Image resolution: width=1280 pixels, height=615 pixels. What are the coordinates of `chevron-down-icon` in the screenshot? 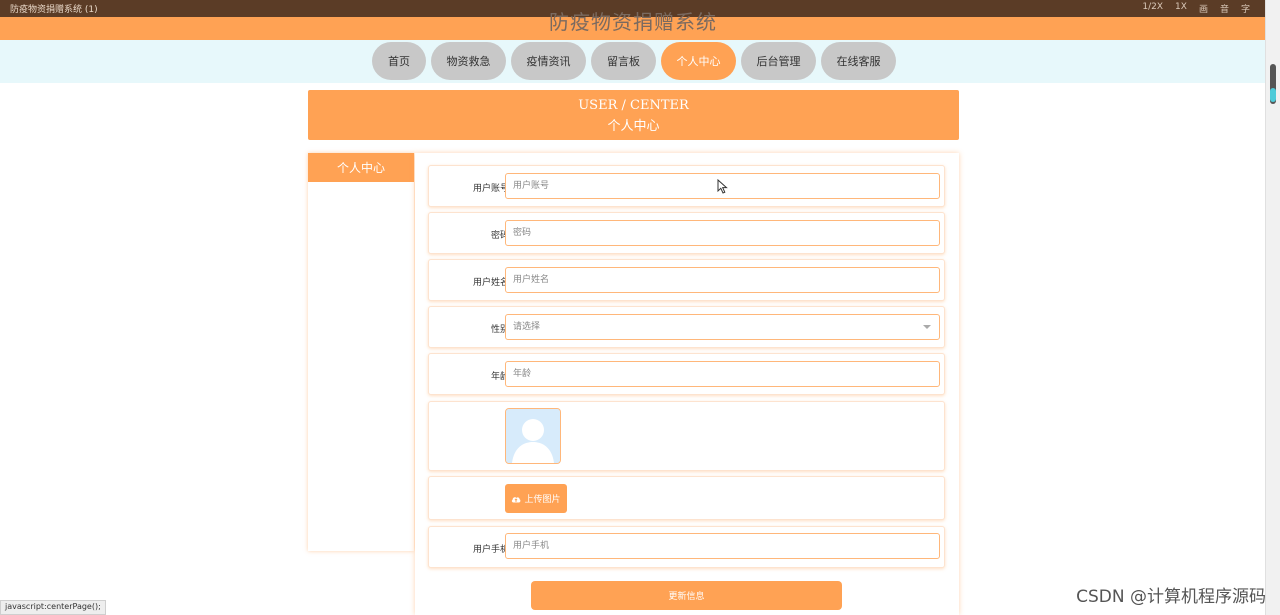 It's located at (927, 327).